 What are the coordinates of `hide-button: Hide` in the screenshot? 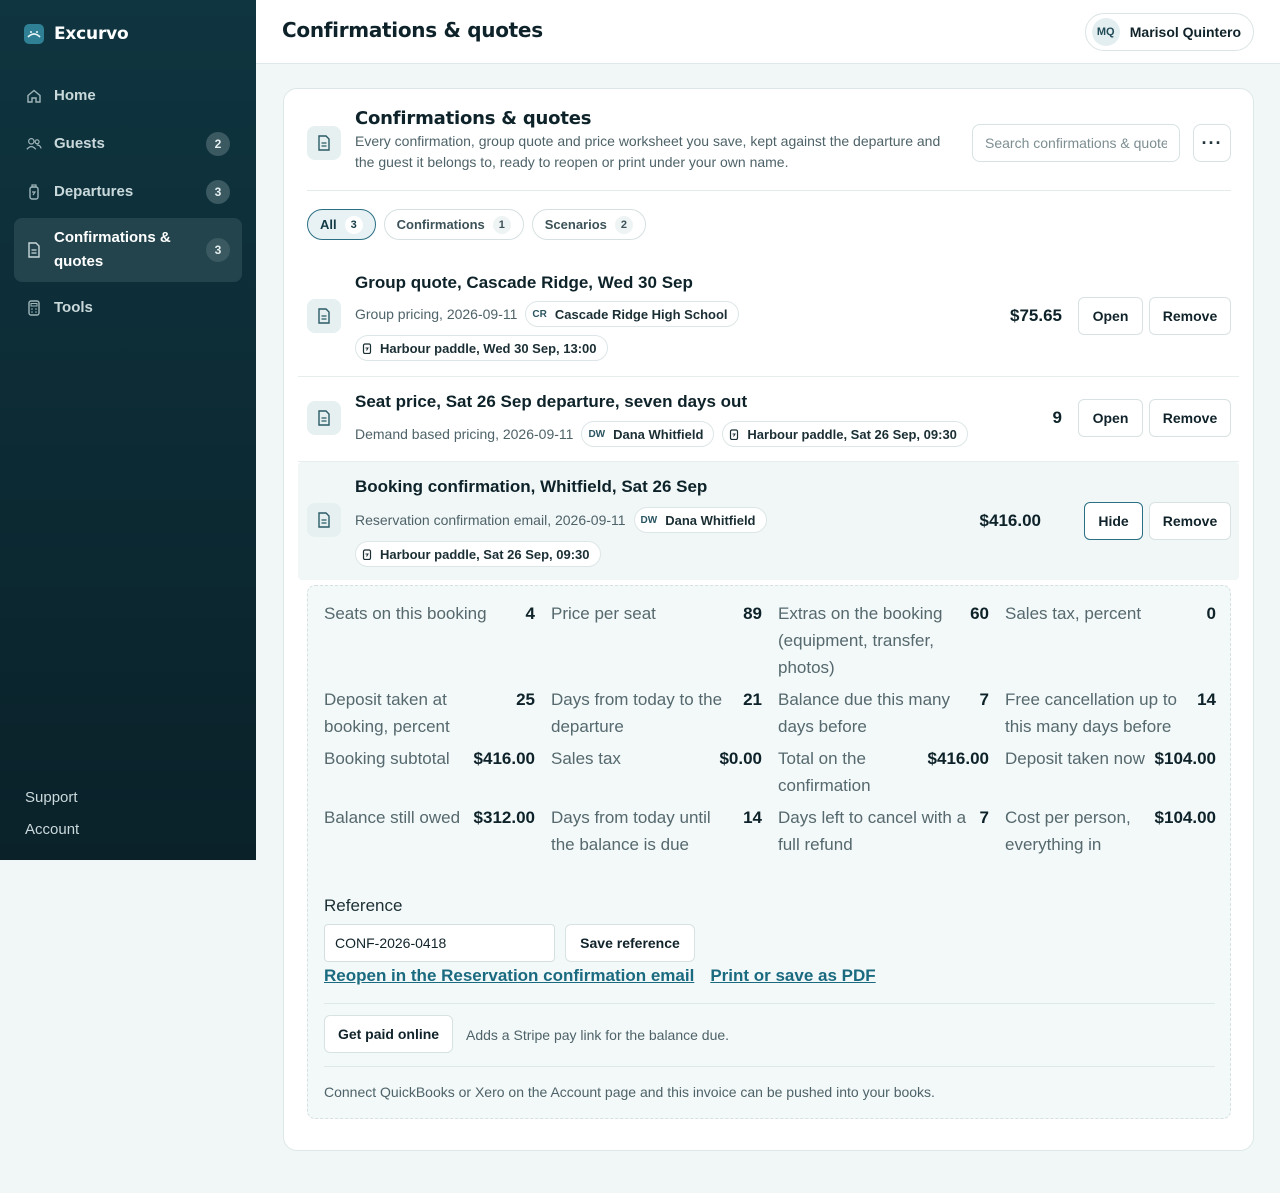 It's located at (1113, 521).